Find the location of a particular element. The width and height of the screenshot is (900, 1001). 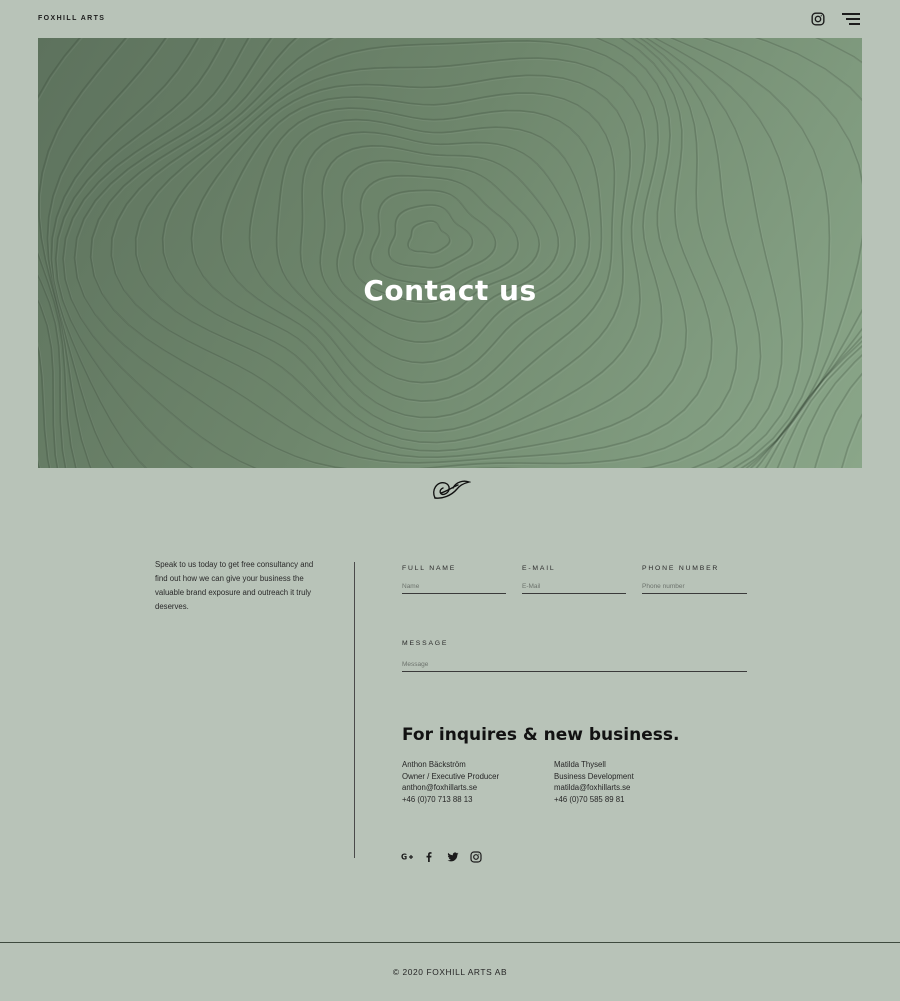

google-plus-icon: G is located at coordinates (407, 856).